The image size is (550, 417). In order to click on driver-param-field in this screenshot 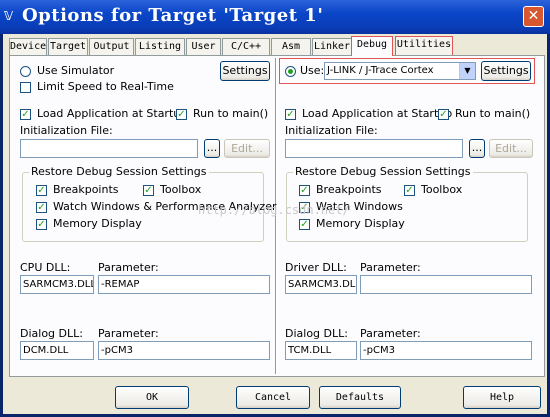, I will do `click(446, 284)`.